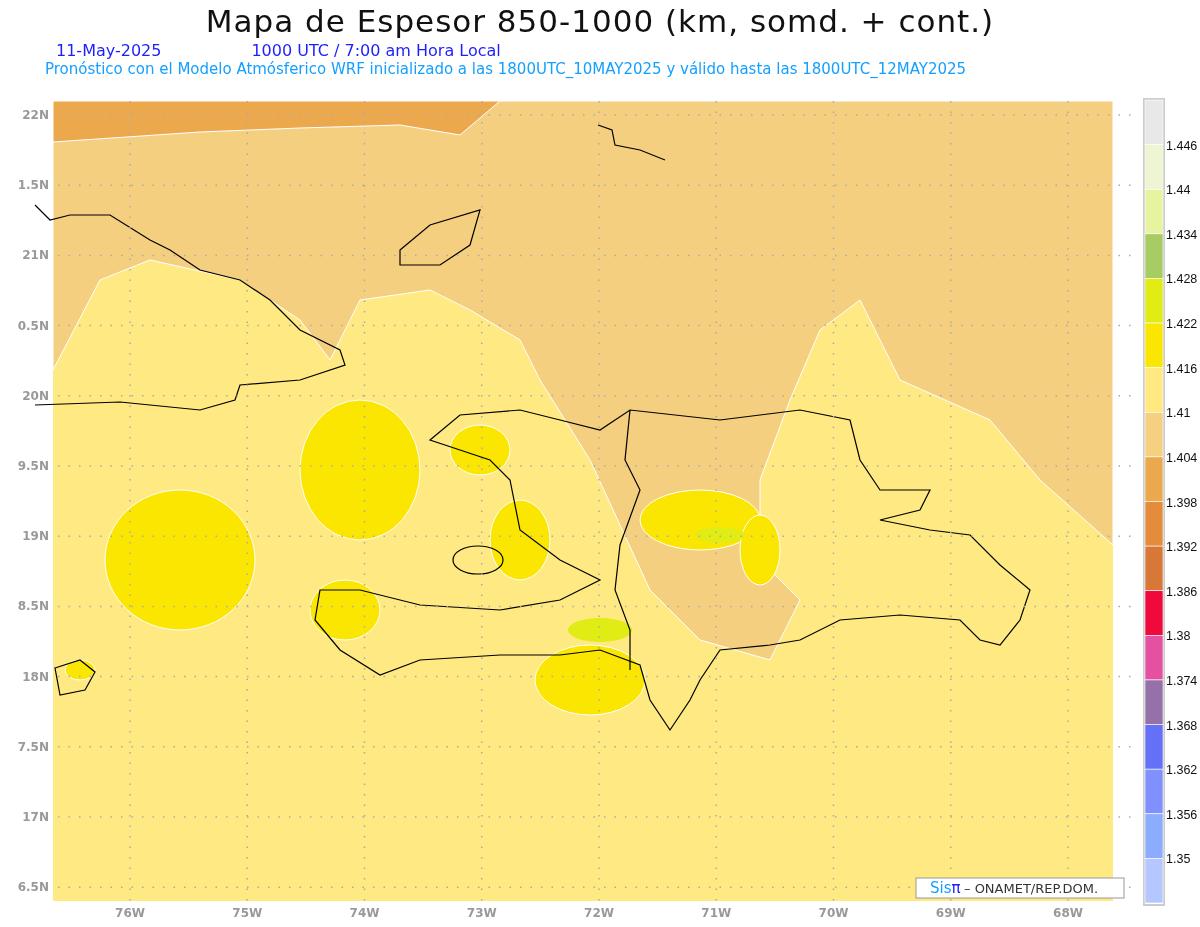 The height and width of the screenshot is (927, 1200). Describe the element at coordinates (1182, 457) in the screenshot. I see `colorbar-label: 1.404` at that location.